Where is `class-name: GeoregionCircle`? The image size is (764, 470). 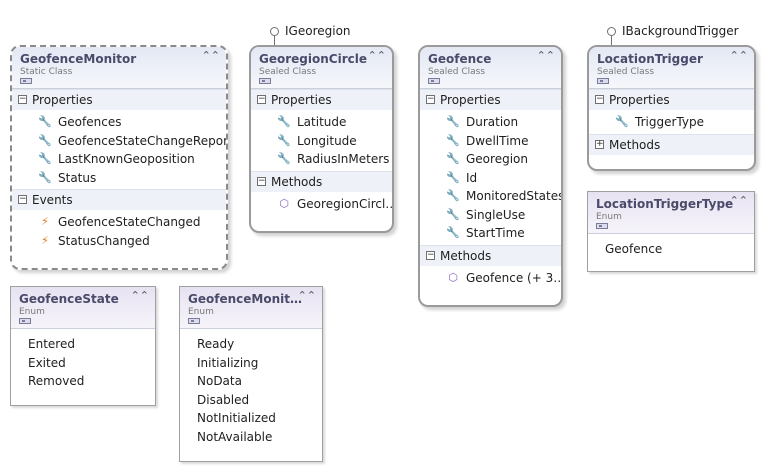 class-name: GeoregionCircle is located at coordinates (313, 59).